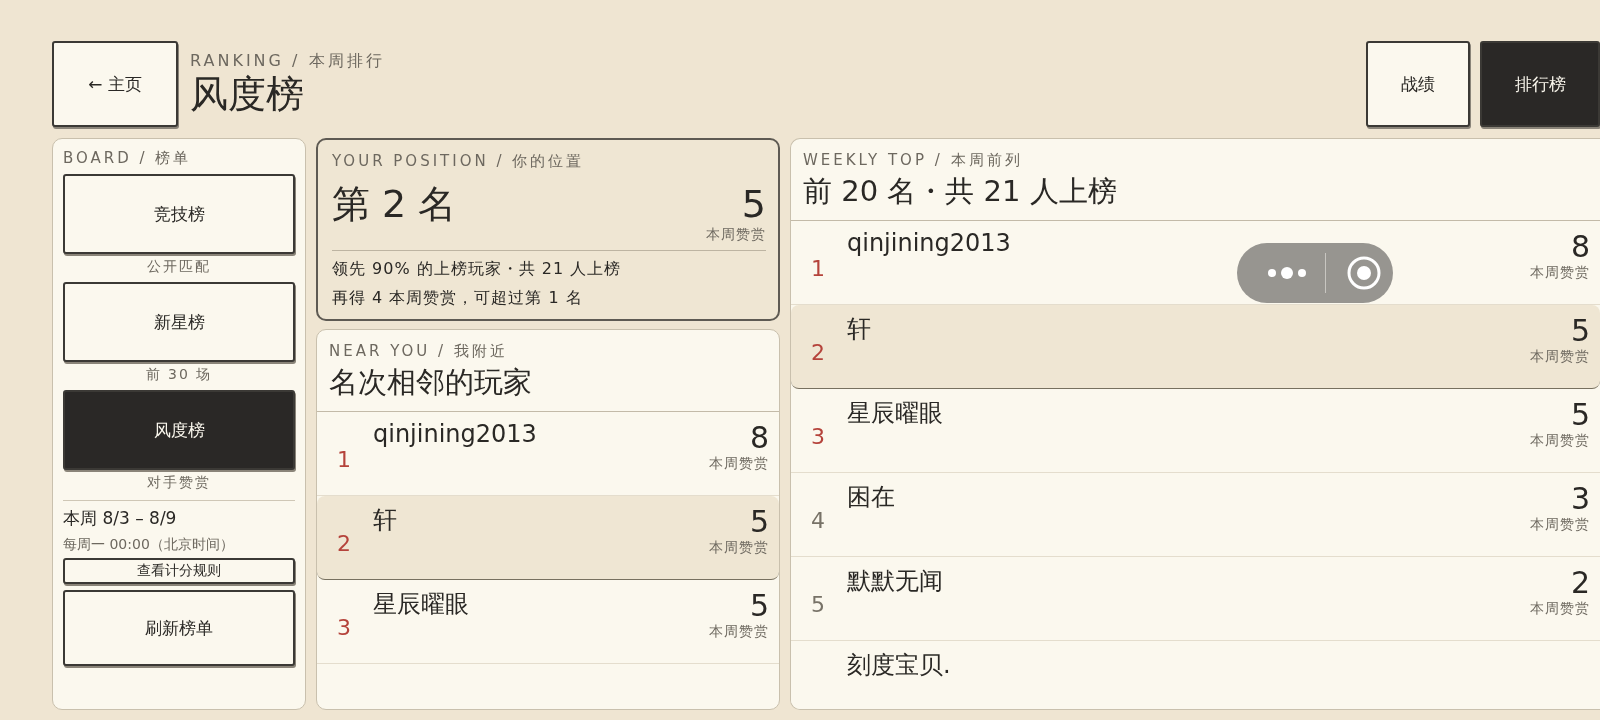 This screenshot has width=1600, height=720. Describe the element at coordinates (179, 322) in the screenshot. I see `board-button: 新星榜` at that location.